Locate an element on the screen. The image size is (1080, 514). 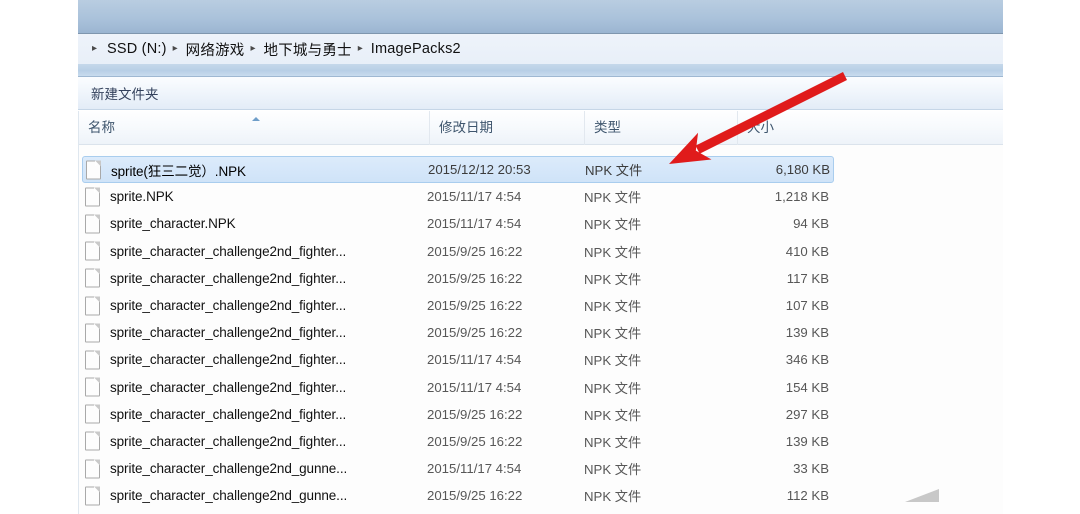
breadcrumb-item-dungeon-fighter: 地下城与勇士 is located at coordinates (308, 49).